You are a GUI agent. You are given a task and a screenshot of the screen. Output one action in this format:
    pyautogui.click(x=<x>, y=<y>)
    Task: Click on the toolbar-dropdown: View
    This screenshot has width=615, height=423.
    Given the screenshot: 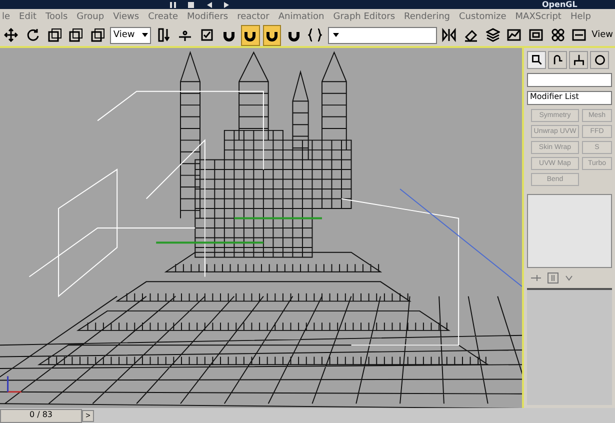 What is the action you would take?
    pyautogui.click(x=131, y=35)
    